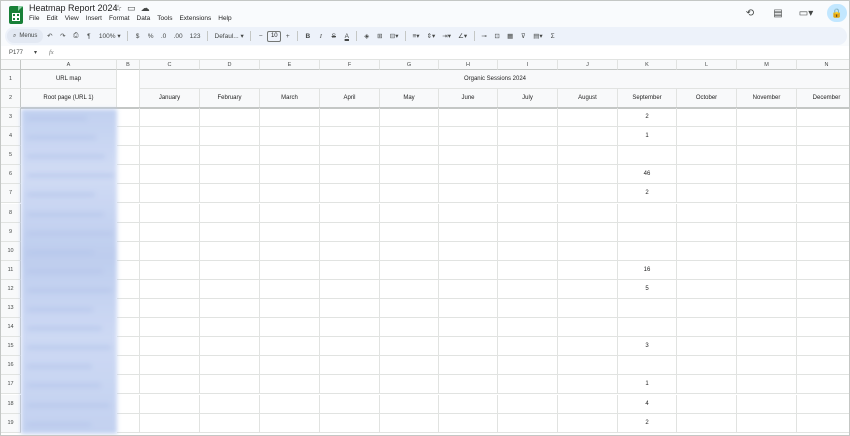 Image resolution: width=850 pixels, height=436 pixels. Describe the element at coordinates (170, 98) in the screenshot. I see `month-header-january: January` at that location.